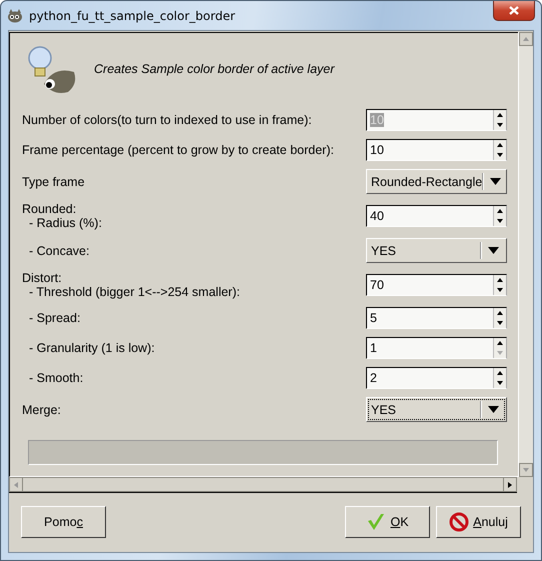 The image size is (542, 561). I want to click on app-icon, so click(15, 15).